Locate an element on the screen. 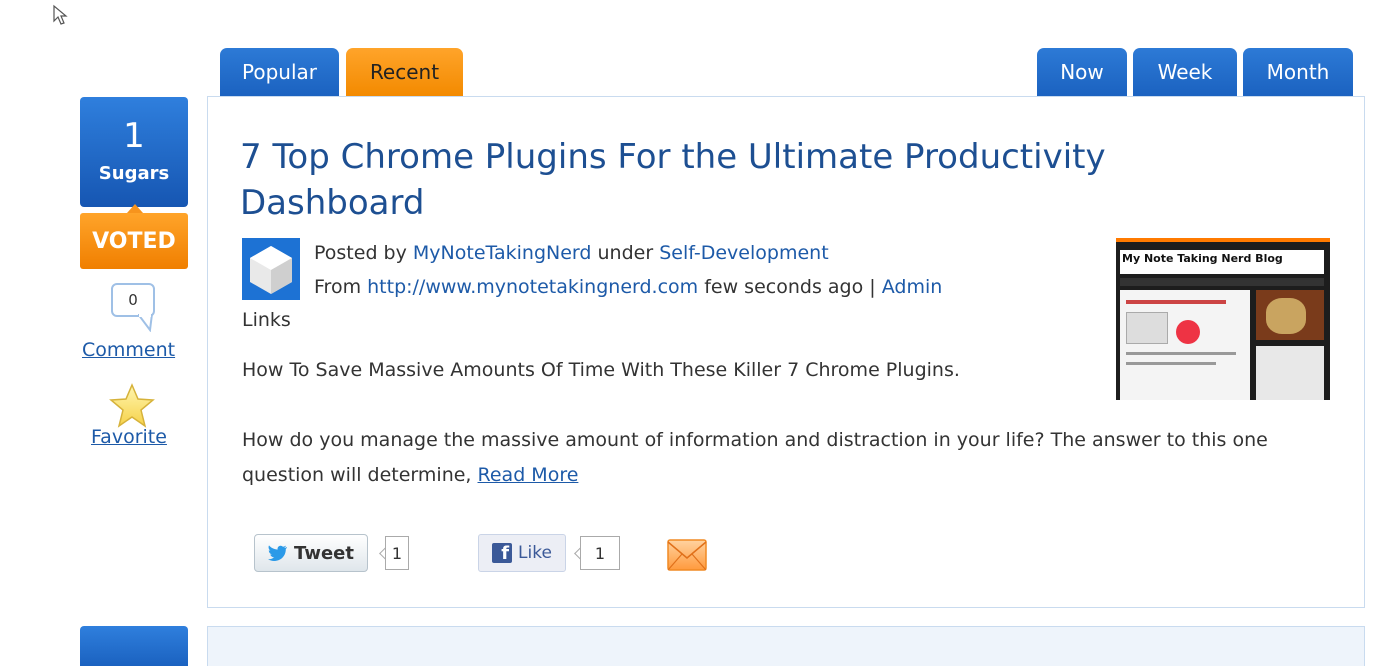 The width and height of the screenshot is (1392, 666). comment-count: 0 is located at coordinates (133, 300).